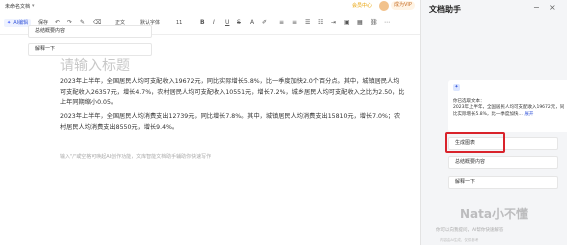 The image size is (567, 245). What do you see at coordinates (264, 23) in the screenshot?
I see `highlight-icon: ✐` at bounding box center [264, 23].